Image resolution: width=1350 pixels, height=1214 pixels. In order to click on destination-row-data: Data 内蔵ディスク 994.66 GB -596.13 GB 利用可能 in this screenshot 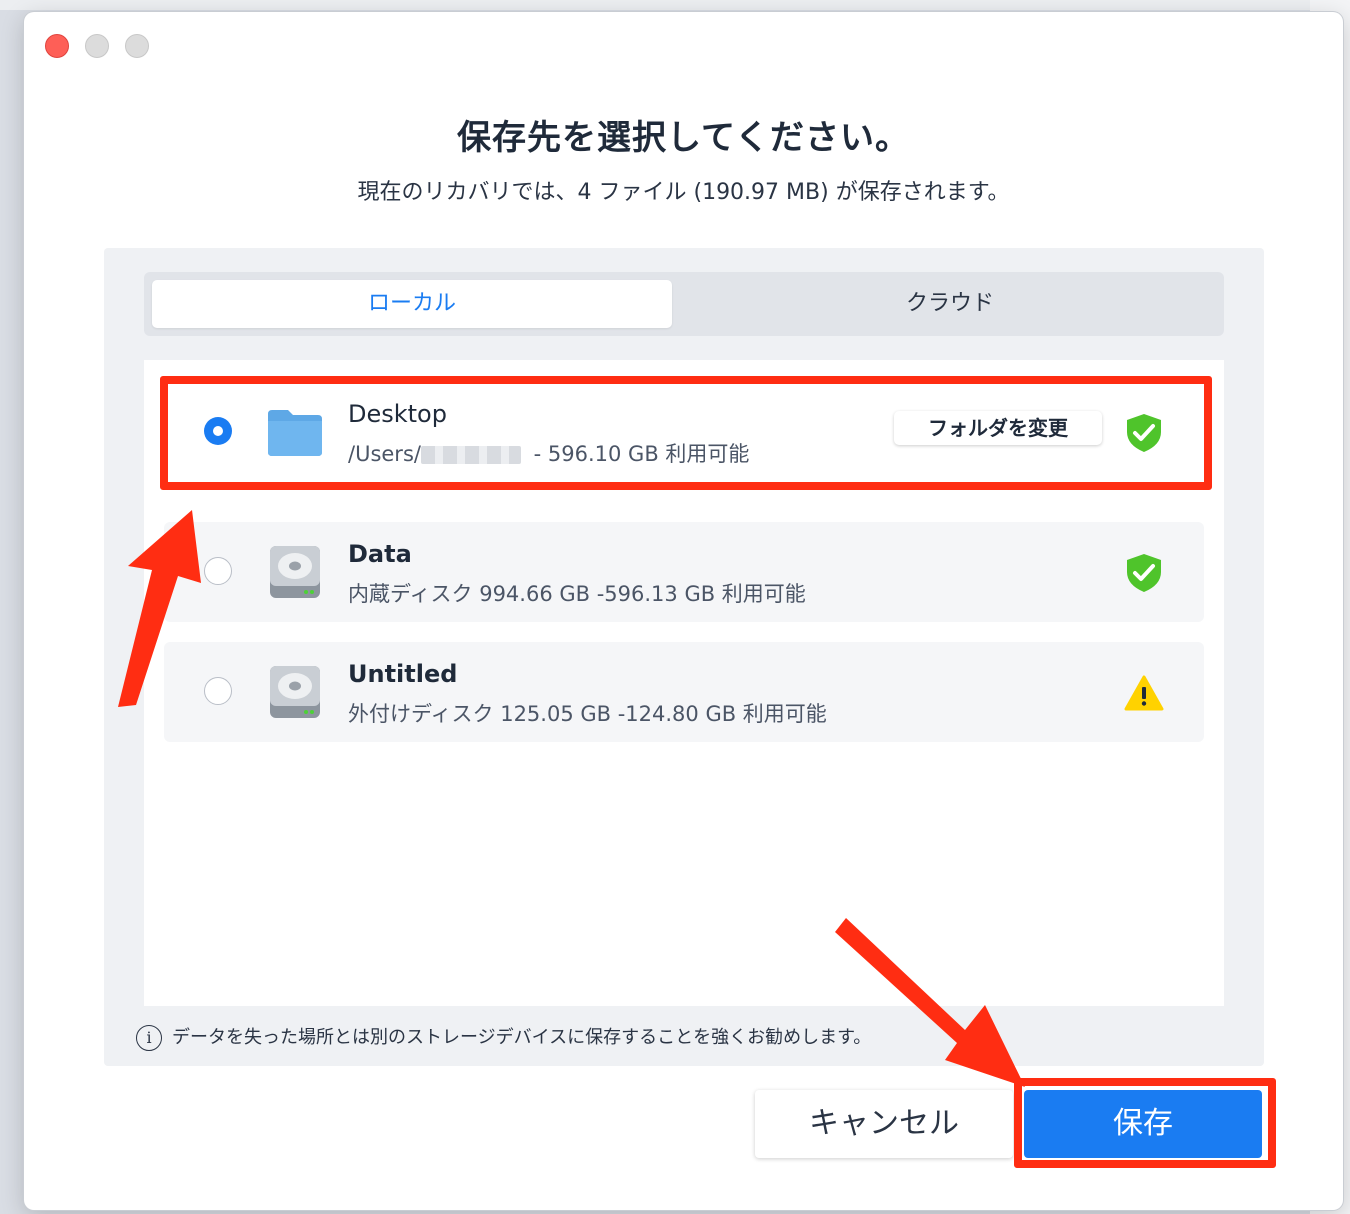, I will do `click(684, 572)`.